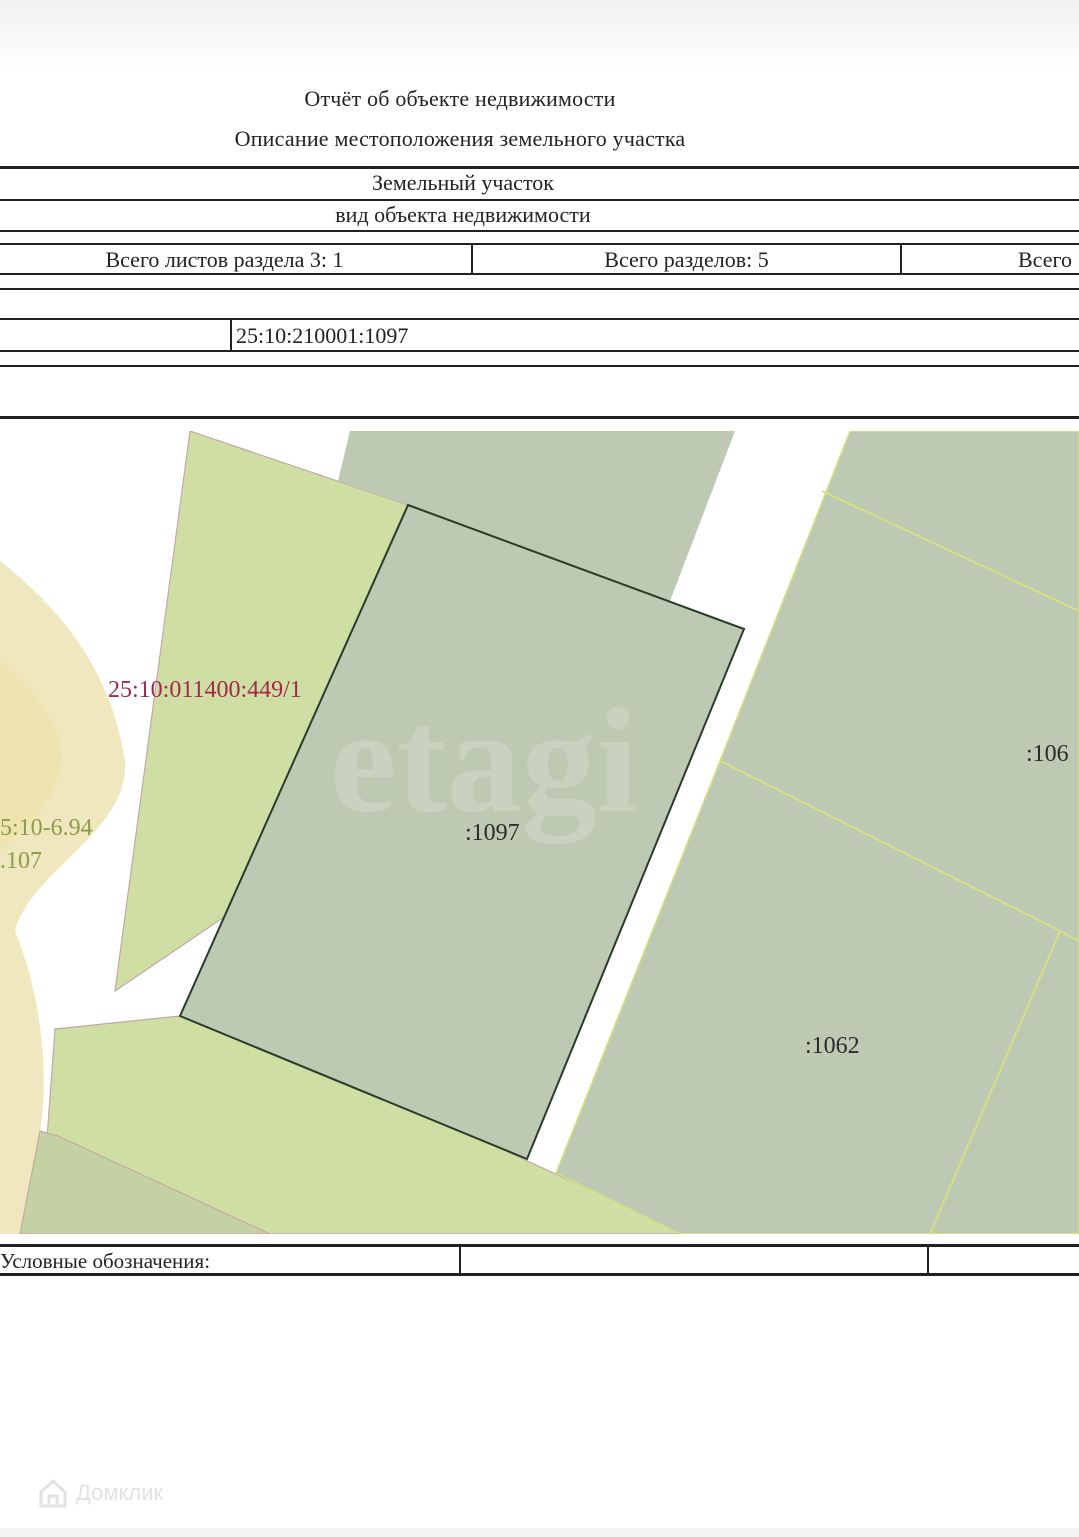 The width and height of the screenshot is (1079, 1537). I want to click on legend-label: Условные обозначения:, so click(105, 1261).